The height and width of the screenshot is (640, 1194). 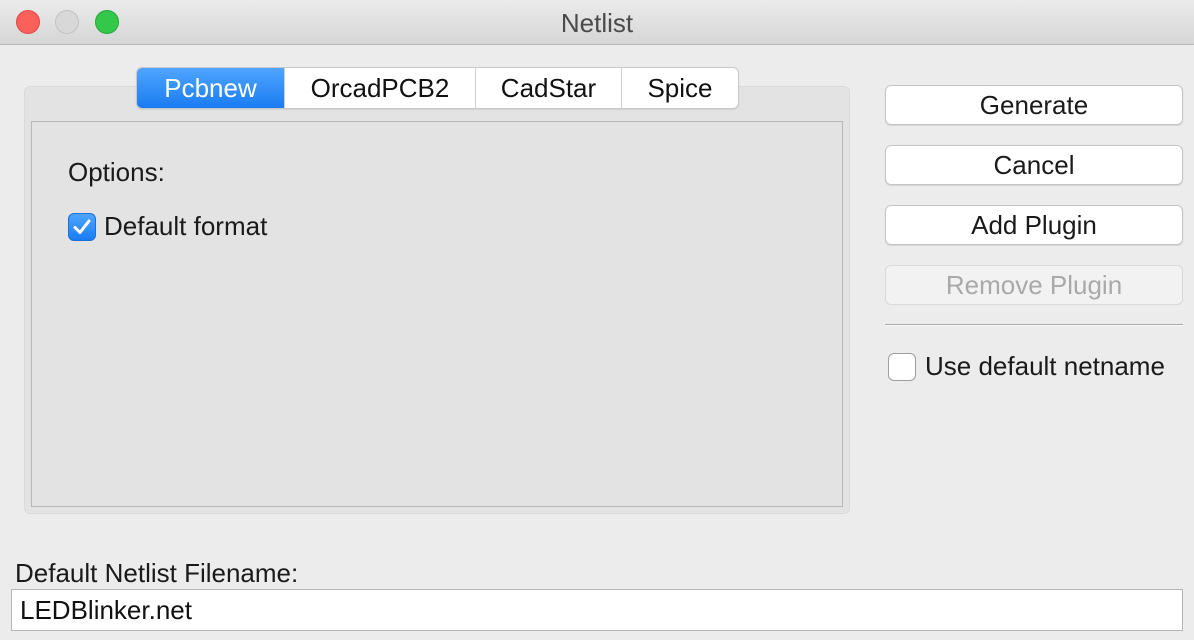 What do you see at coordinates (549, 88) in the screenshot?
I see `tab-cadstar: CadStar` at bounding box center [549, 88].